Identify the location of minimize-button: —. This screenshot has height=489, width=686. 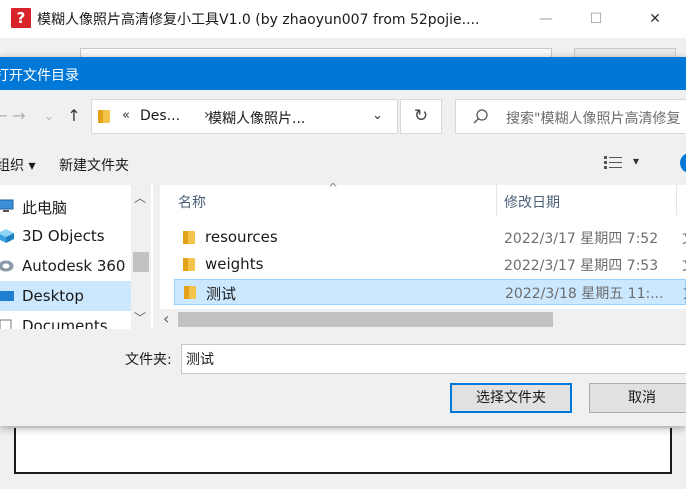
(546, 19).